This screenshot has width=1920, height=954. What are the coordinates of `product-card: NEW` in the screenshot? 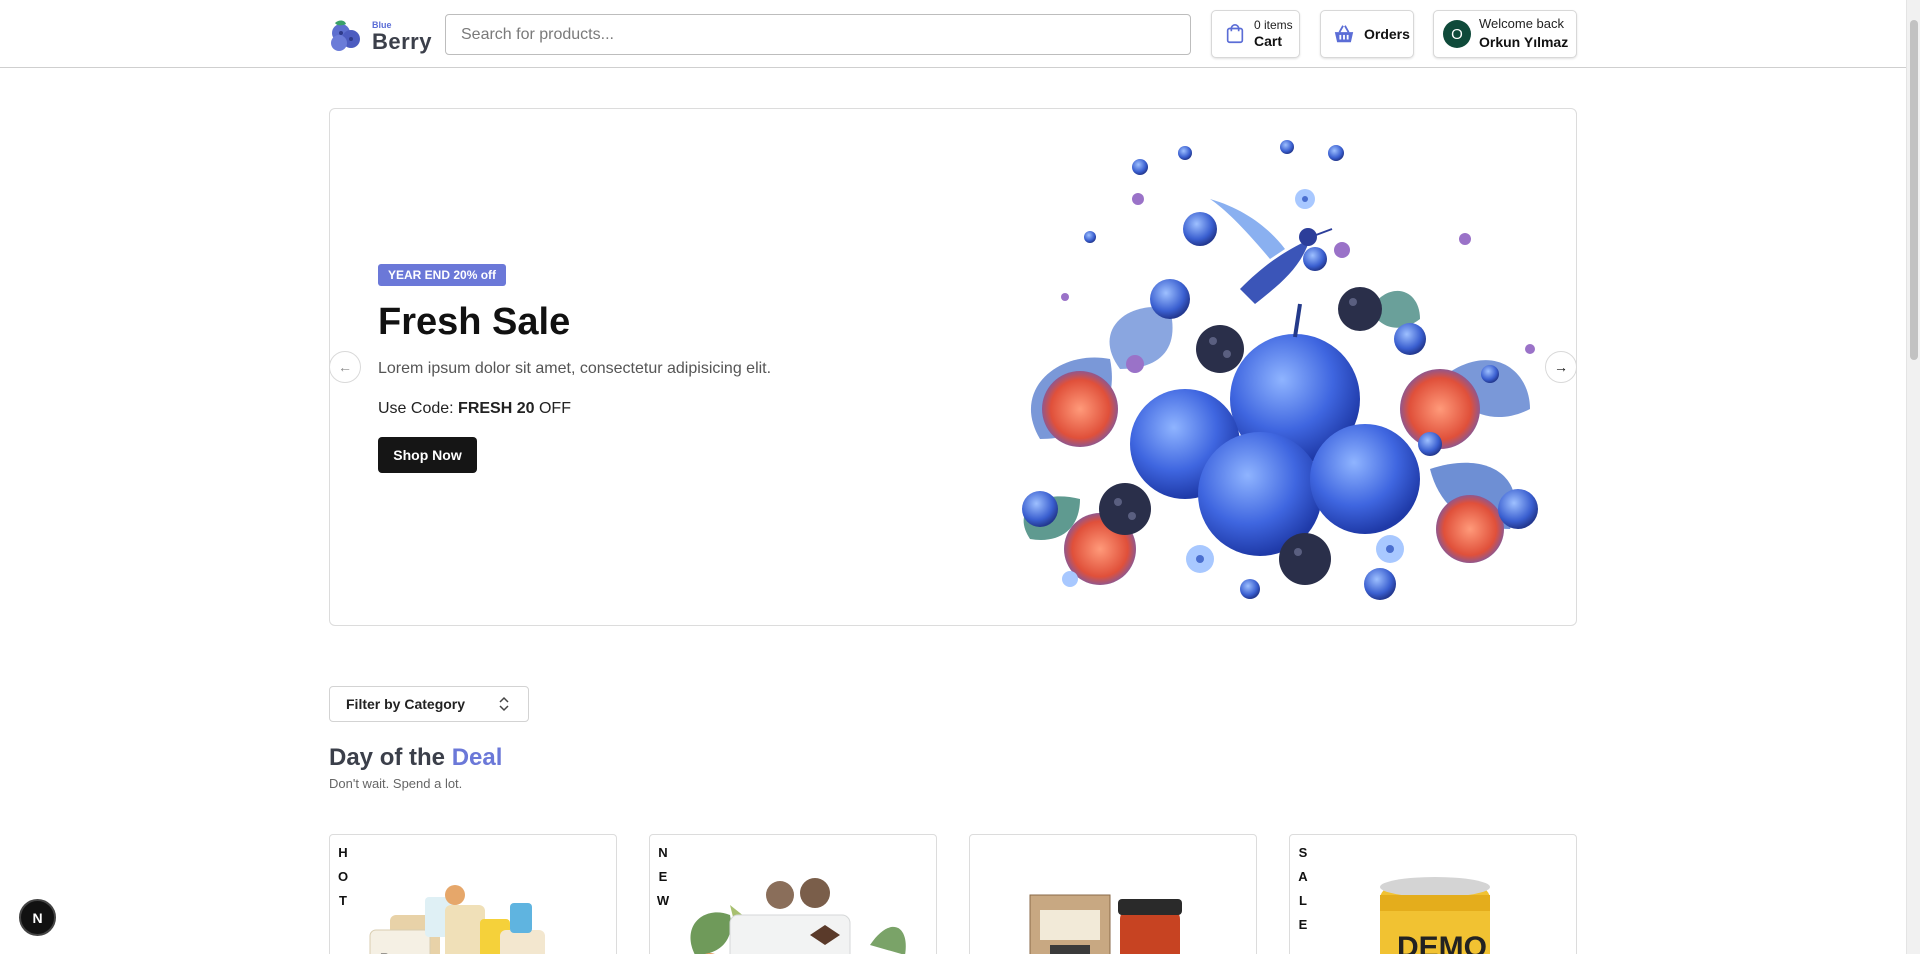 It's located at (793, 894).